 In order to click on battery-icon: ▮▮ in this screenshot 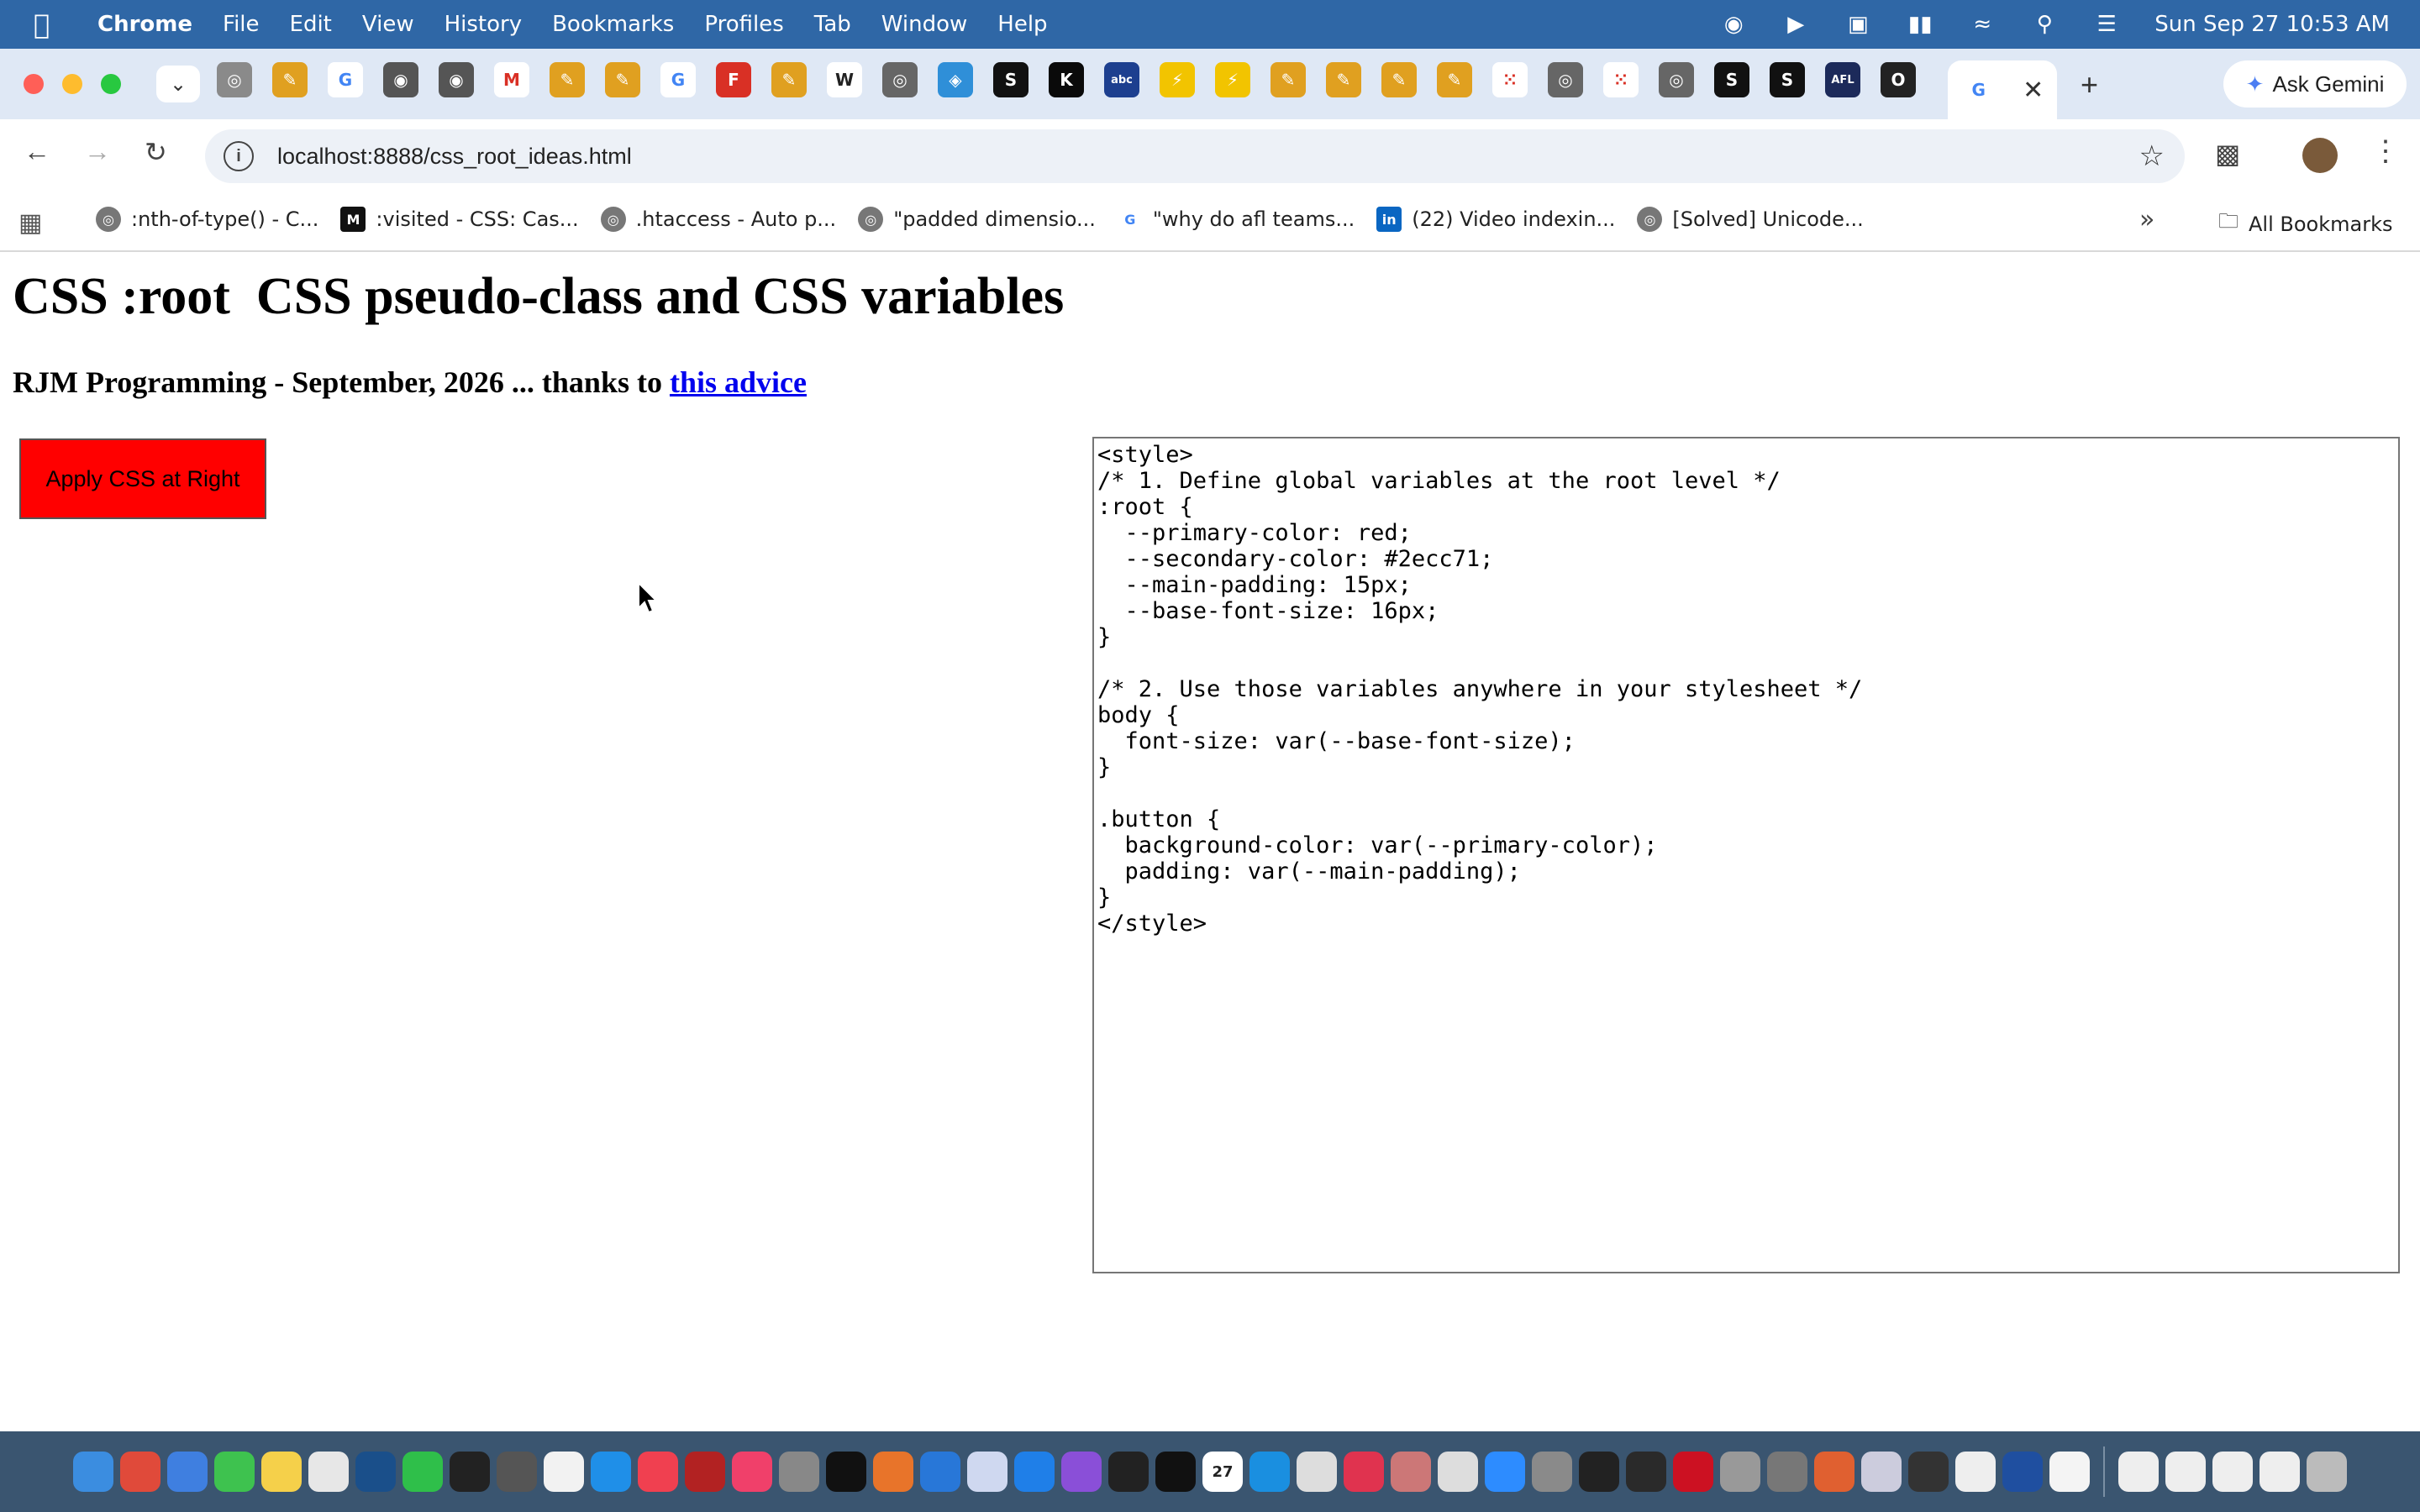, I will do `click(1920, 24)`.